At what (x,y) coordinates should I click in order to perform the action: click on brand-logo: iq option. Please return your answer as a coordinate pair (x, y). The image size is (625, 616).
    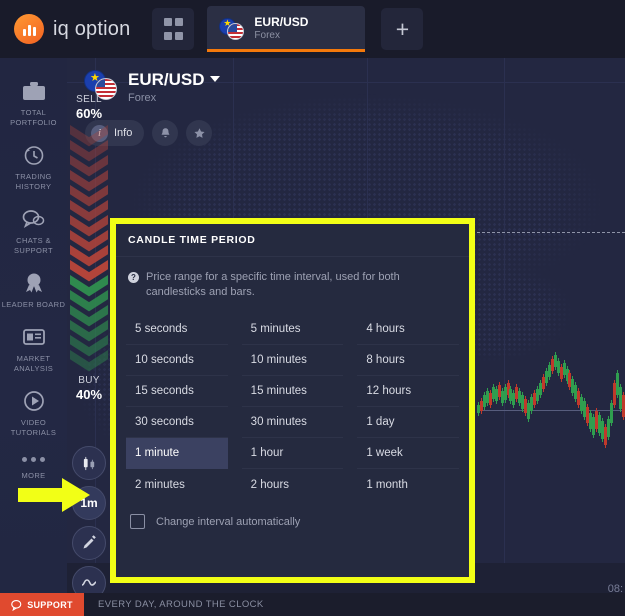
    Looking at the image, I should click on (72, 29).